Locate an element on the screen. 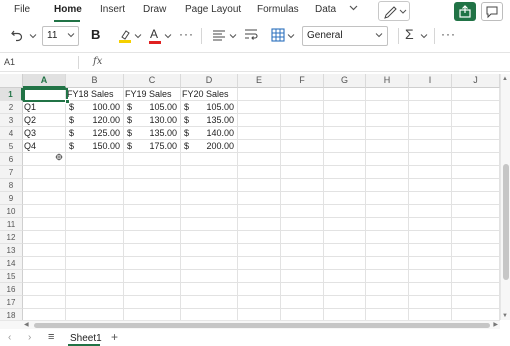  row-header-15: 15 is located at coordinates (11, 276).